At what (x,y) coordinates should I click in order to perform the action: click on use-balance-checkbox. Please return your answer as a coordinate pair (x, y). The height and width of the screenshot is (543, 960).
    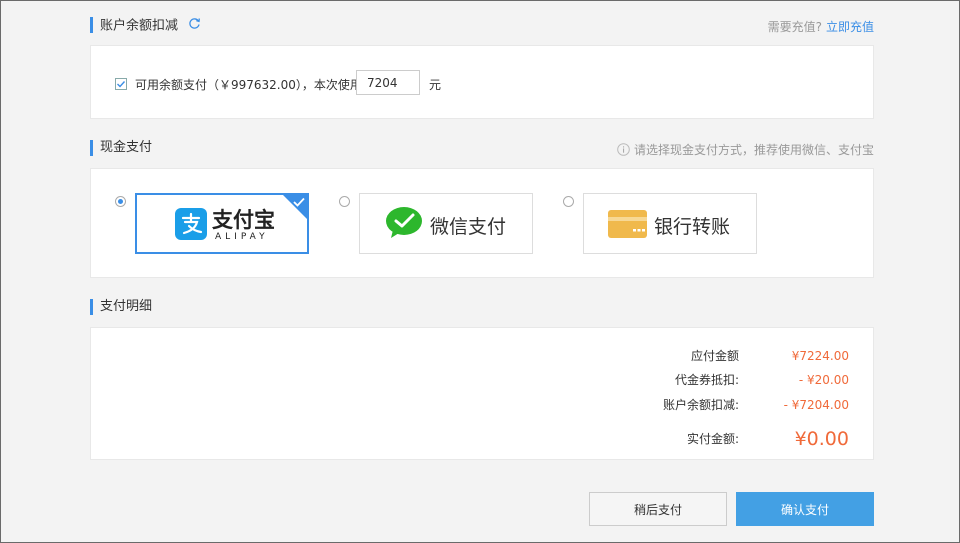
    Looking at the image, I should click on (121, 84).